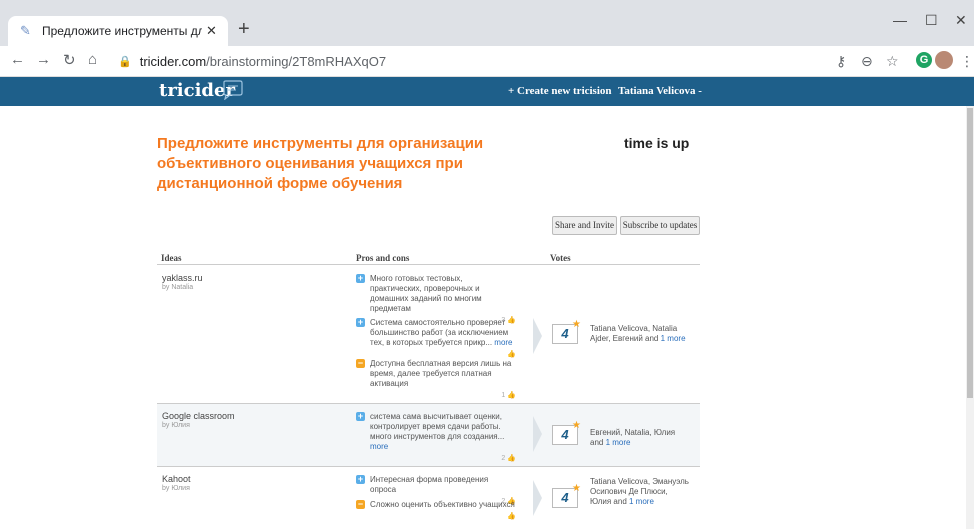 The image size is (974, 529). Describe the element at coordinates (296, 61) in the screenshot. I see `url-path: /brainstorming/2T8mRHAXqO7` at that location.